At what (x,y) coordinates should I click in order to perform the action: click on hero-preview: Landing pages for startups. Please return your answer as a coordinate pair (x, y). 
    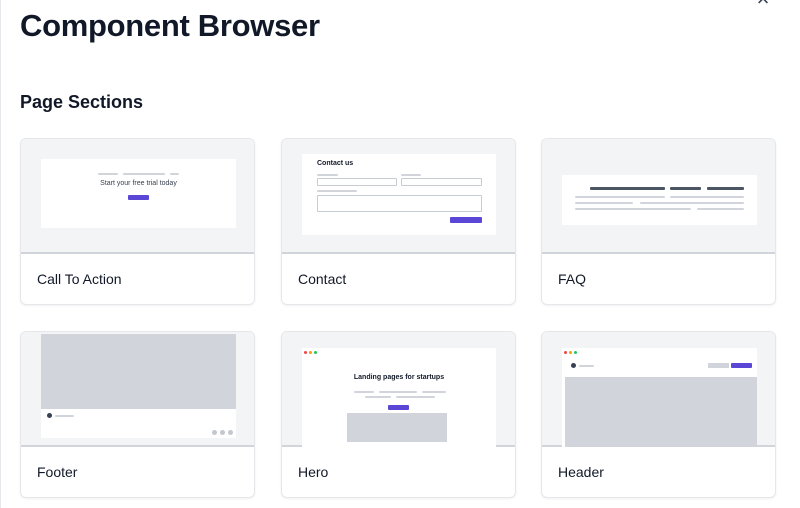
    Looking at the image, I should click on (398, 389).